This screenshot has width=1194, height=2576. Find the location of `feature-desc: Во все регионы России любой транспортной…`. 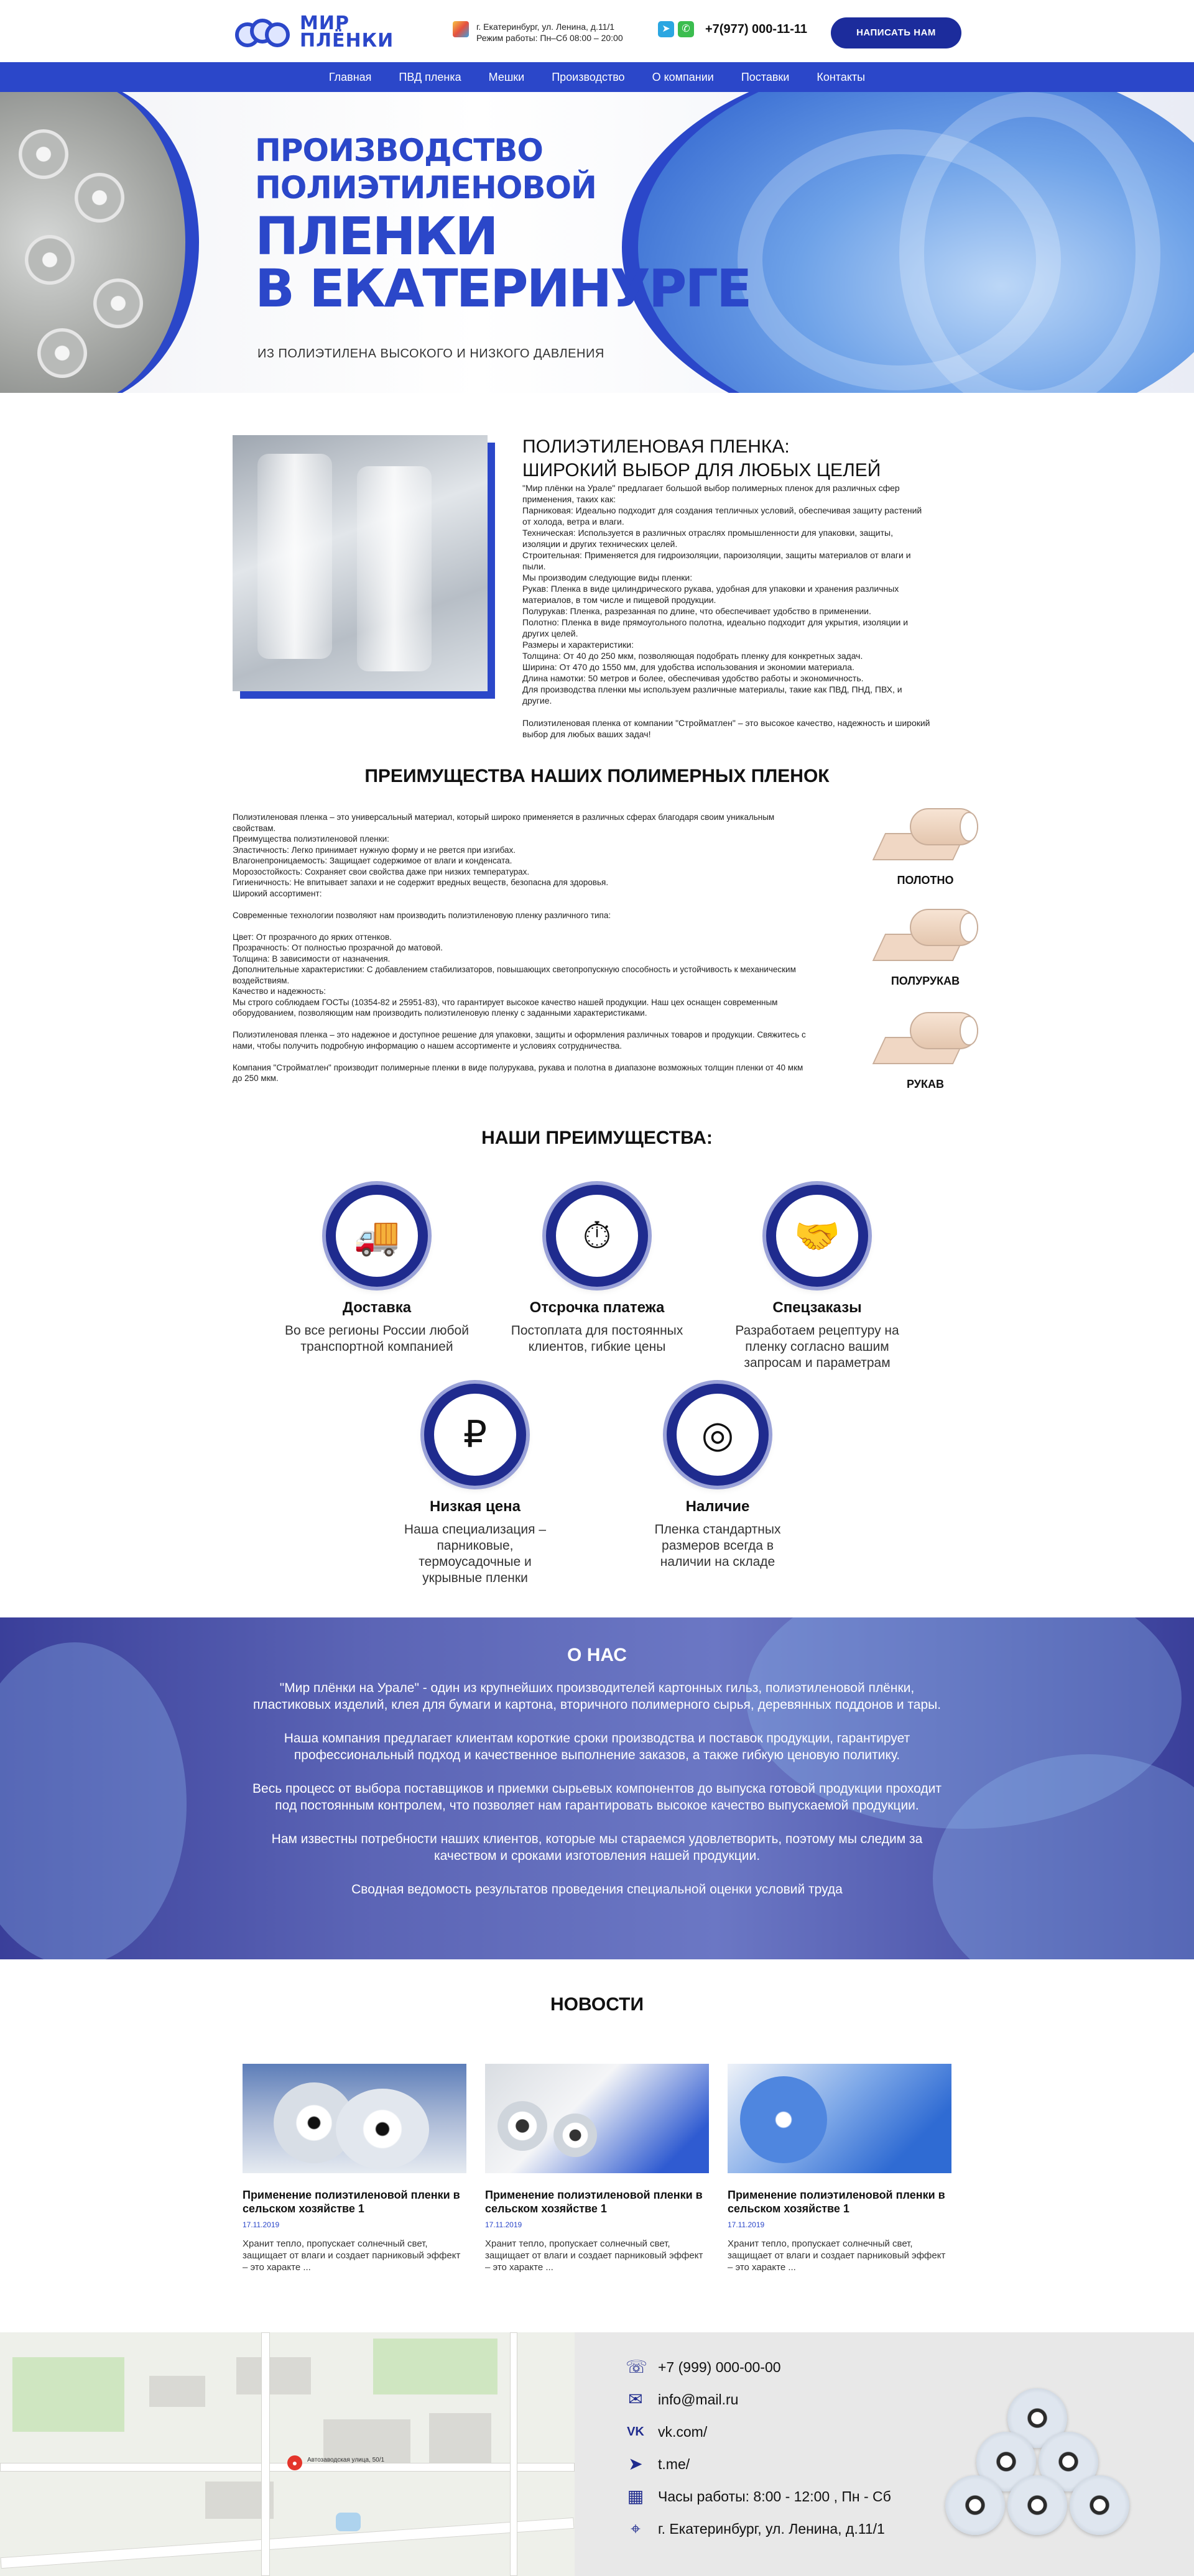

feature-desc: Во все регионы России любой транспортной… is located at coordinates (377, 1338).